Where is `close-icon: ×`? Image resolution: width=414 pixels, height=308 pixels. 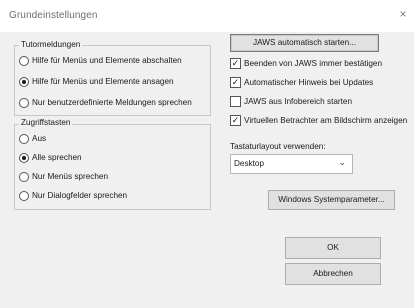
close-icon: × is located at coordinates (403, 14).